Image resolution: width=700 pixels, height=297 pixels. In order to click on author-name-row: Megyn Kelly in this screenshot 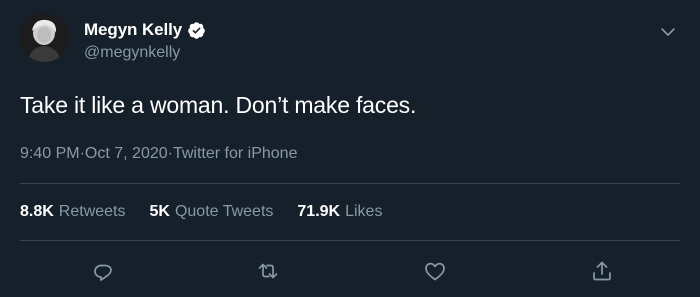, I will do `click(145, 30)`.